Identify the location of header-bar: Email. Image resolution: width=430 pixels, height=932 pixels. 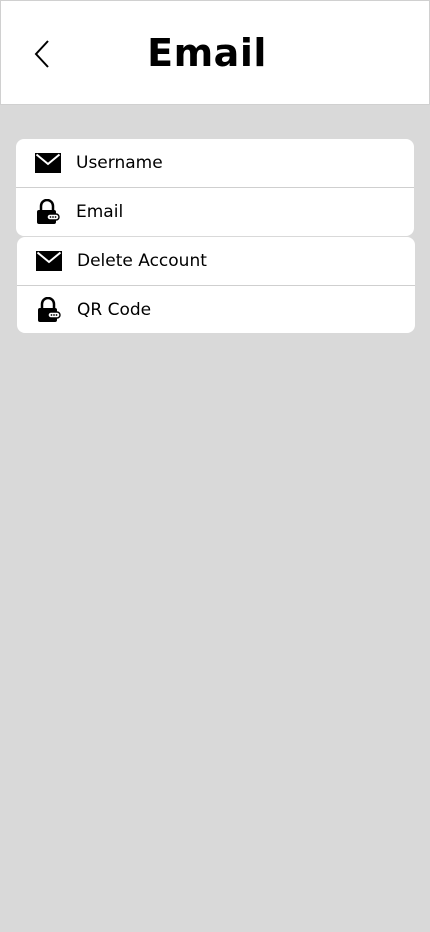
(215, 52).